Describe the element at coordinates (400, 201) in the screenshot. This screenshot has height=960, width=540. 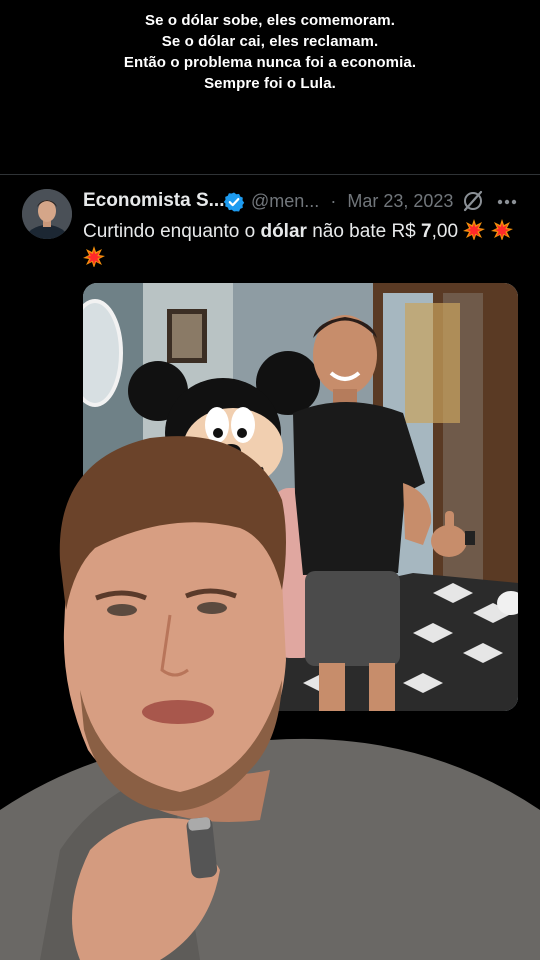
I see `tweet-date: Mar 23, 2023` at that location.